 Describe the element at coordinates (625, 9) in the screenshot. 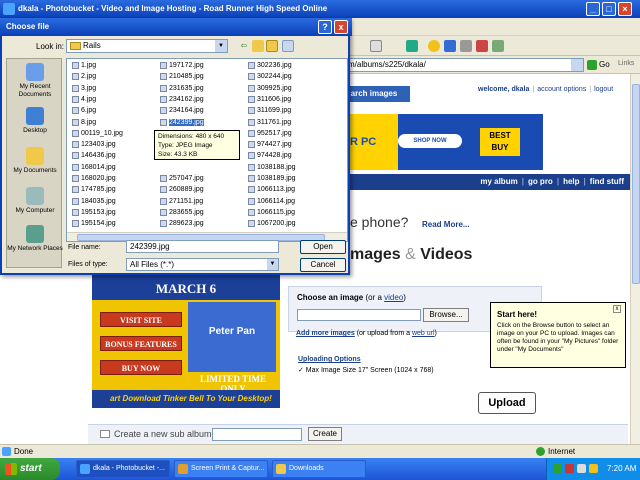

I see `close-button: ×` at that location.